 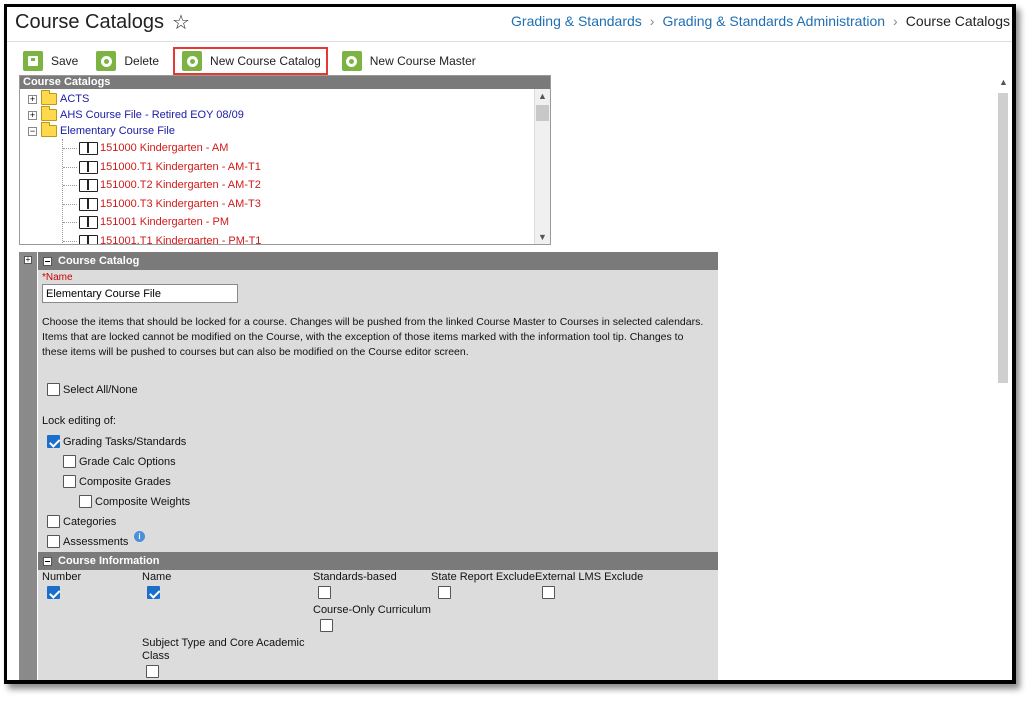 What do you see at coordinates (957, 21) in the screenshot?
I see `breadcrumb-current: Course Catalogs` at bounding box center [957, 21].